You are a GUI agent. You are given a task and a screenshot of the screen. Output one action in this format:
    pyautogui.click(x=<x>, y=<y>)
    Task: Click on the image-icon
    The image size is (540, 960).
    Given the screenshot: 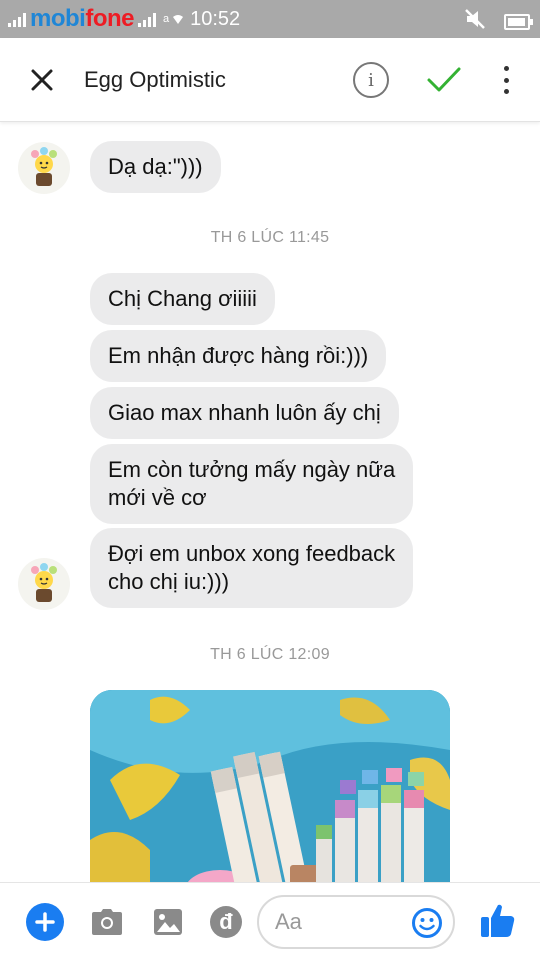 What is the action you would take?
    pyautogui.click(x=168, y=922)
    